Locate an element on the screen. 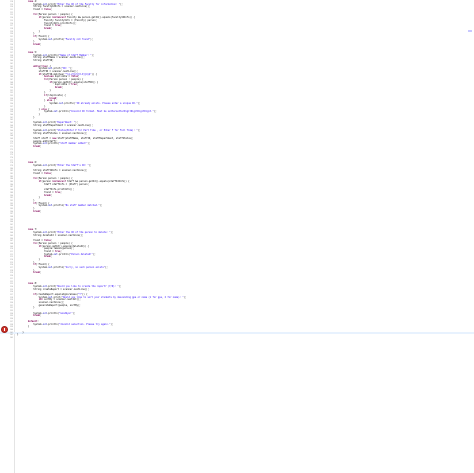 This screenshot has height=473, width=474. error-marker-icon is located at coordinates (4, 329).